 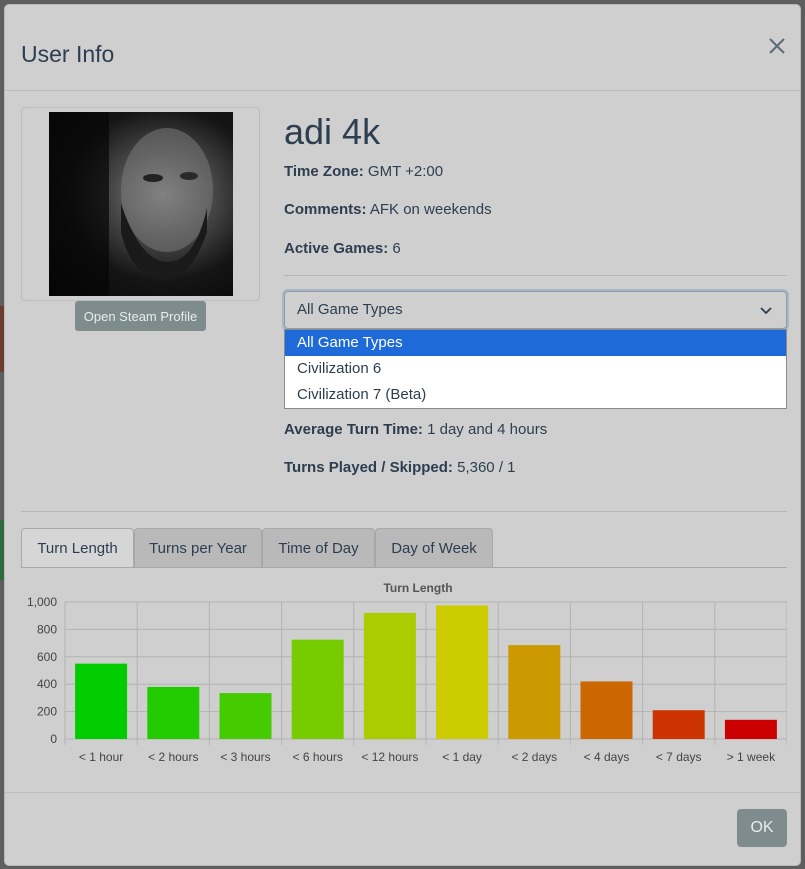 I want to click on time-zone-value: GMT +2:00, so click(x=405, y=171).